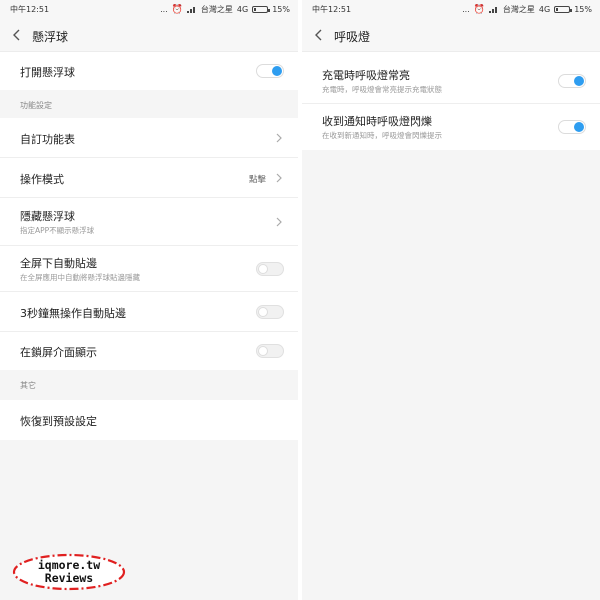 This screenshot has height=600, width=600. What do you see at coordinates (149, 178) in the screenshot?
I see `setting-row-operation-mode: 操作模式 點擊` at bounding box center [149, 178].